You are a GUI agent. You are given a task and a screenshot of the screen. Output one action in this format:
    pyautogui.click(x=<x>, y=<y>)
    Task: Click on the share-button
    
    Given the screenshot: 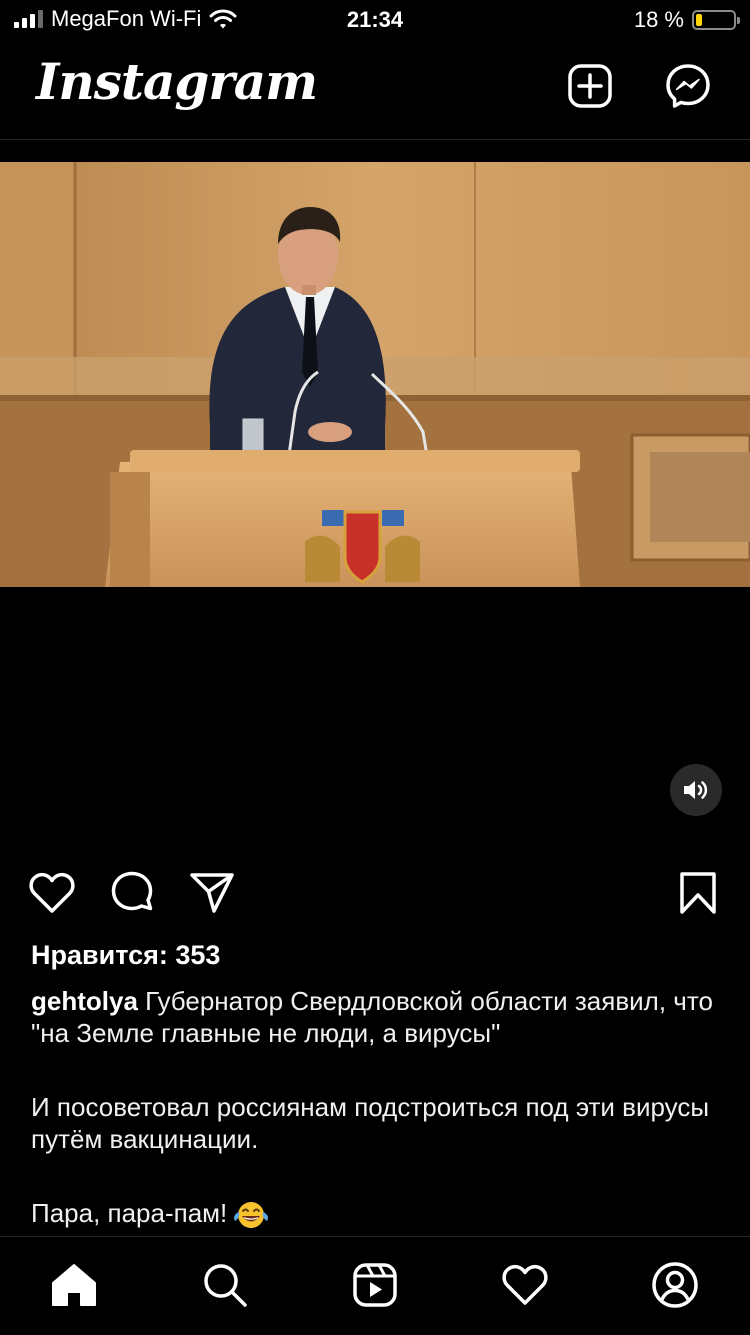 What is the action you would take?
    pyautogui.click(x=212, y=893)
    